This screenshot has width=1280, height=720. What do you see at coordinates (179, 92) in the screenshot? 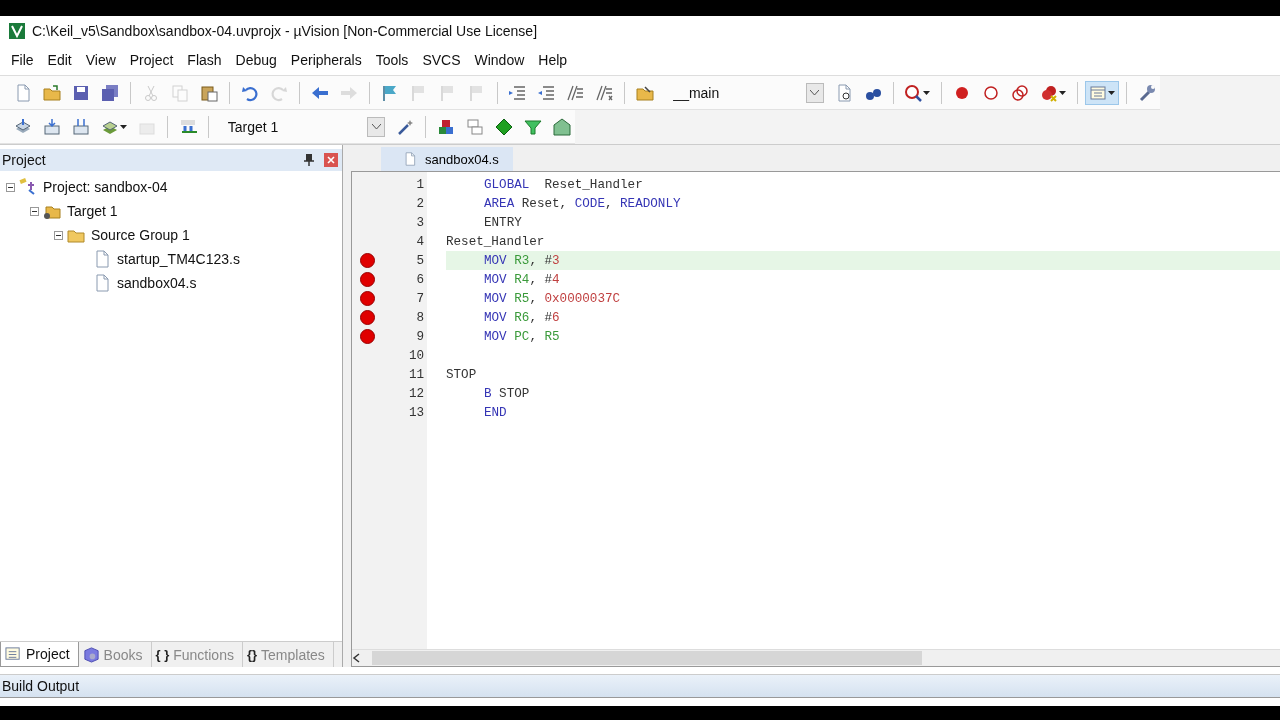
I see `copy-icon` at bounding box center [179, 92].